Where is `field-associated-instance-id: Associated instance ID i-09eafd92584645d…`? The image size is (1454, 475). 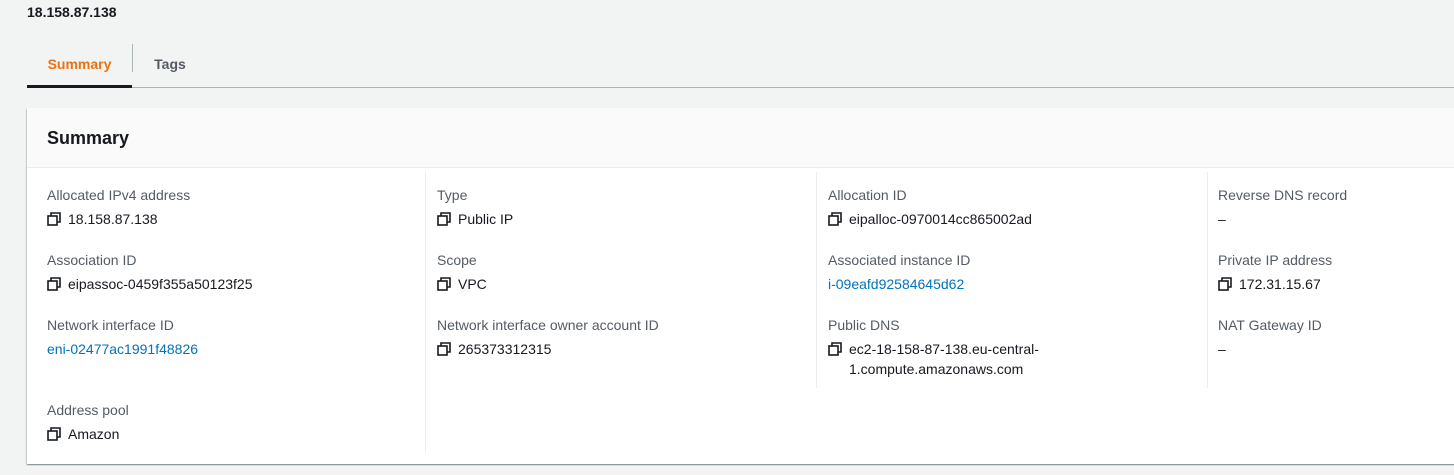 field-associated-instance-id: Associated instance ID i-09eafd92584645d… is located at coordinates (899, 272).